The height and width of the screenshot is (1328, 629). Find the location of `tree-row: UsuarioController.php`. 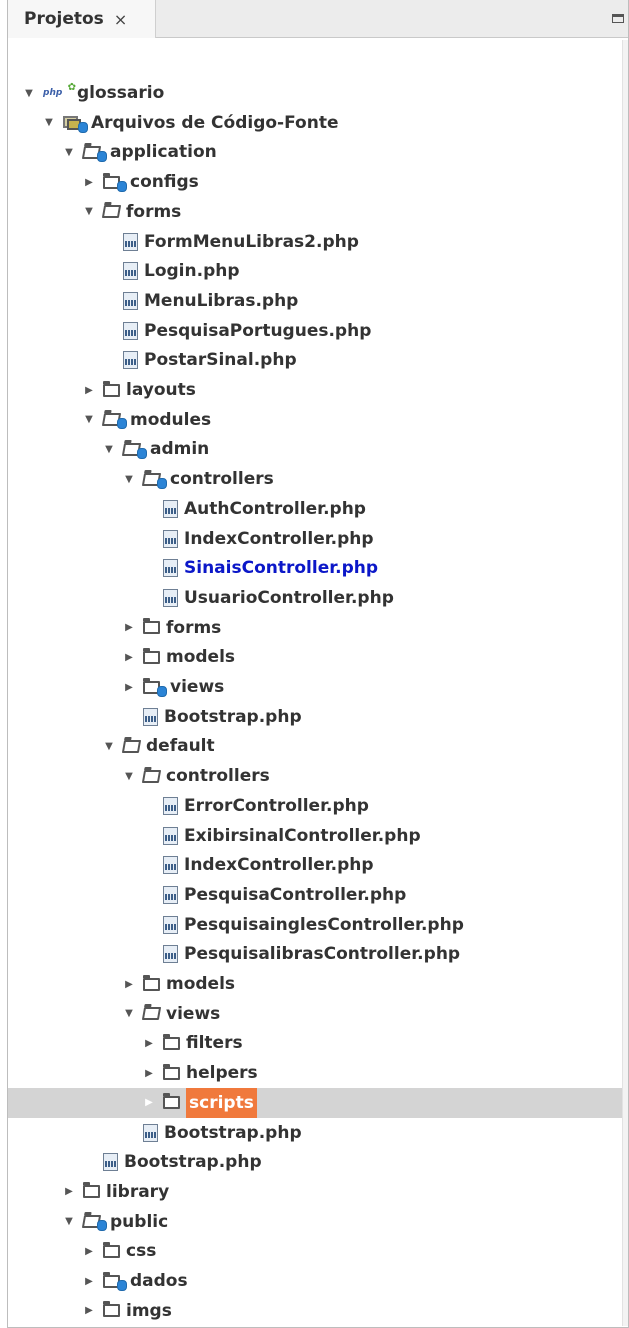

tree-row: UsuarioController.php is located at coordinates (315, 598).